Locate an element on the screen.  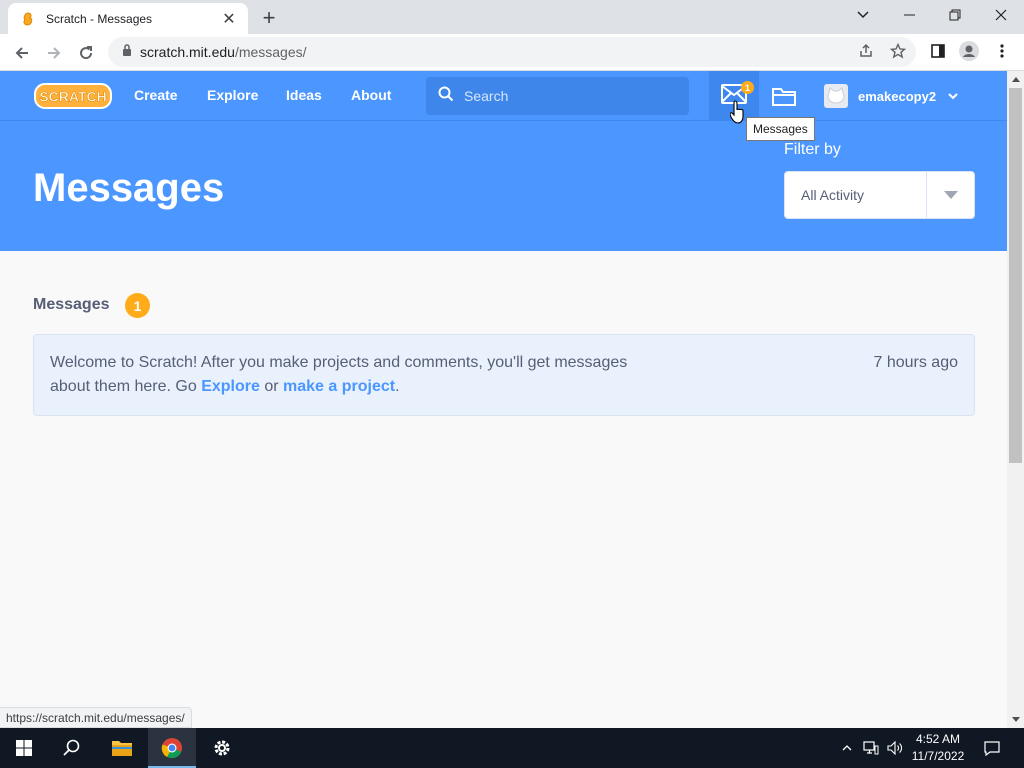
messages-tooltip: Messages is located at coordinates (780, 129).